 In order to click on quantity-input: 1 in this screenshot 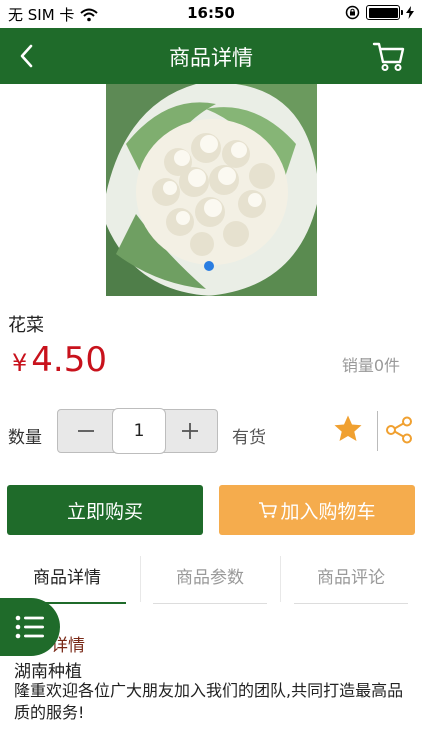, I will do `click(139, 431)`.